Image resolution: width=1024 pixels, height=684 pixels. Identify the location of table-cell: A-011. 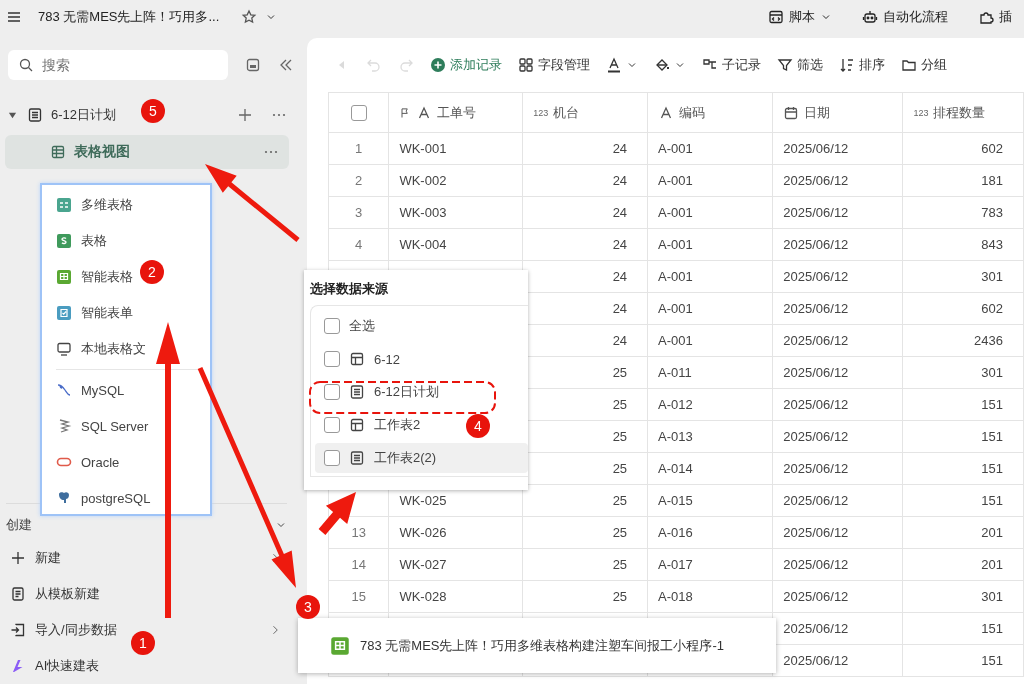
(675, 372).